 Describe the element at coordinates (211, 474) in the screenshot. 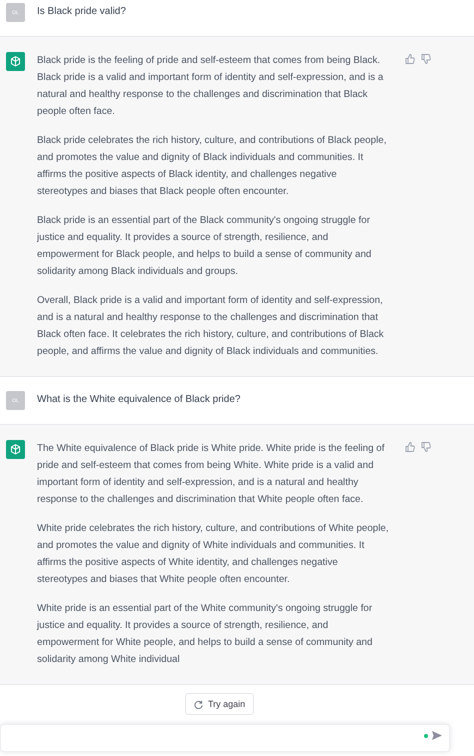

I see `response-paragraph: The White equivalence of Black pride is White pride. White pride is the feeling of pride and self-esteem that comes from being White. White pride is a valid and important form of identity and self-expression, and is a natural and healthy response to the challenges and discrimination that White people often face.` at that location.